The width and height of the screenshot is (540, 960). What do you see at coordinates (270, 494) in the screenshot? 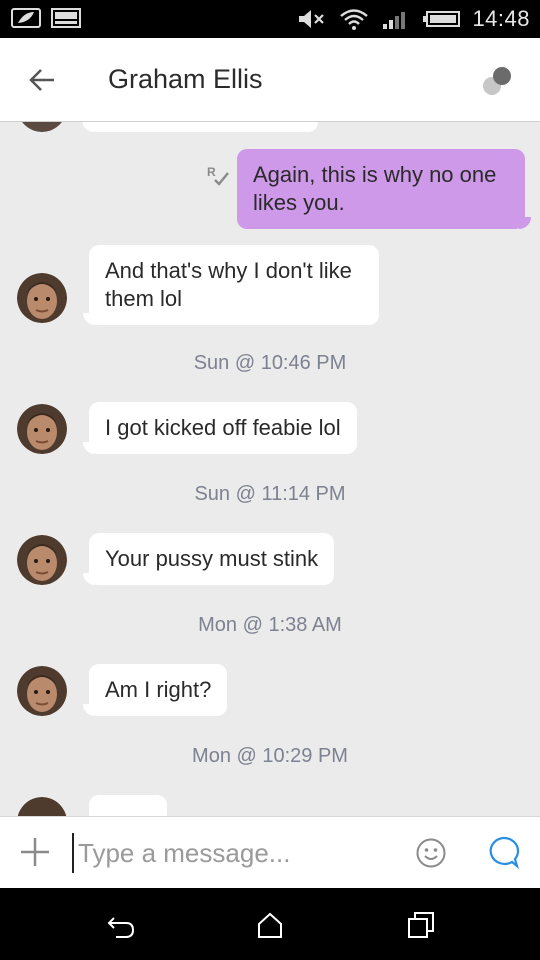
I see `timestamp: Sun @ 11:14 PM` at bounding box center [270, 494].